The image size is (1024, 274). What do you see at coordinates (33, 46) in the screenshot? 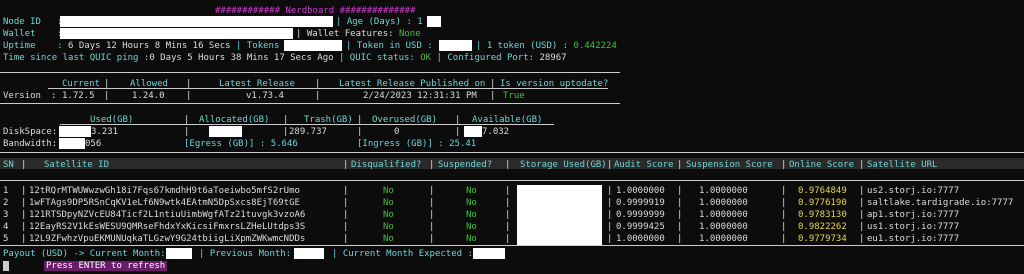
I see `uptime-label: Uptime :` at bounding box center [33, 46].